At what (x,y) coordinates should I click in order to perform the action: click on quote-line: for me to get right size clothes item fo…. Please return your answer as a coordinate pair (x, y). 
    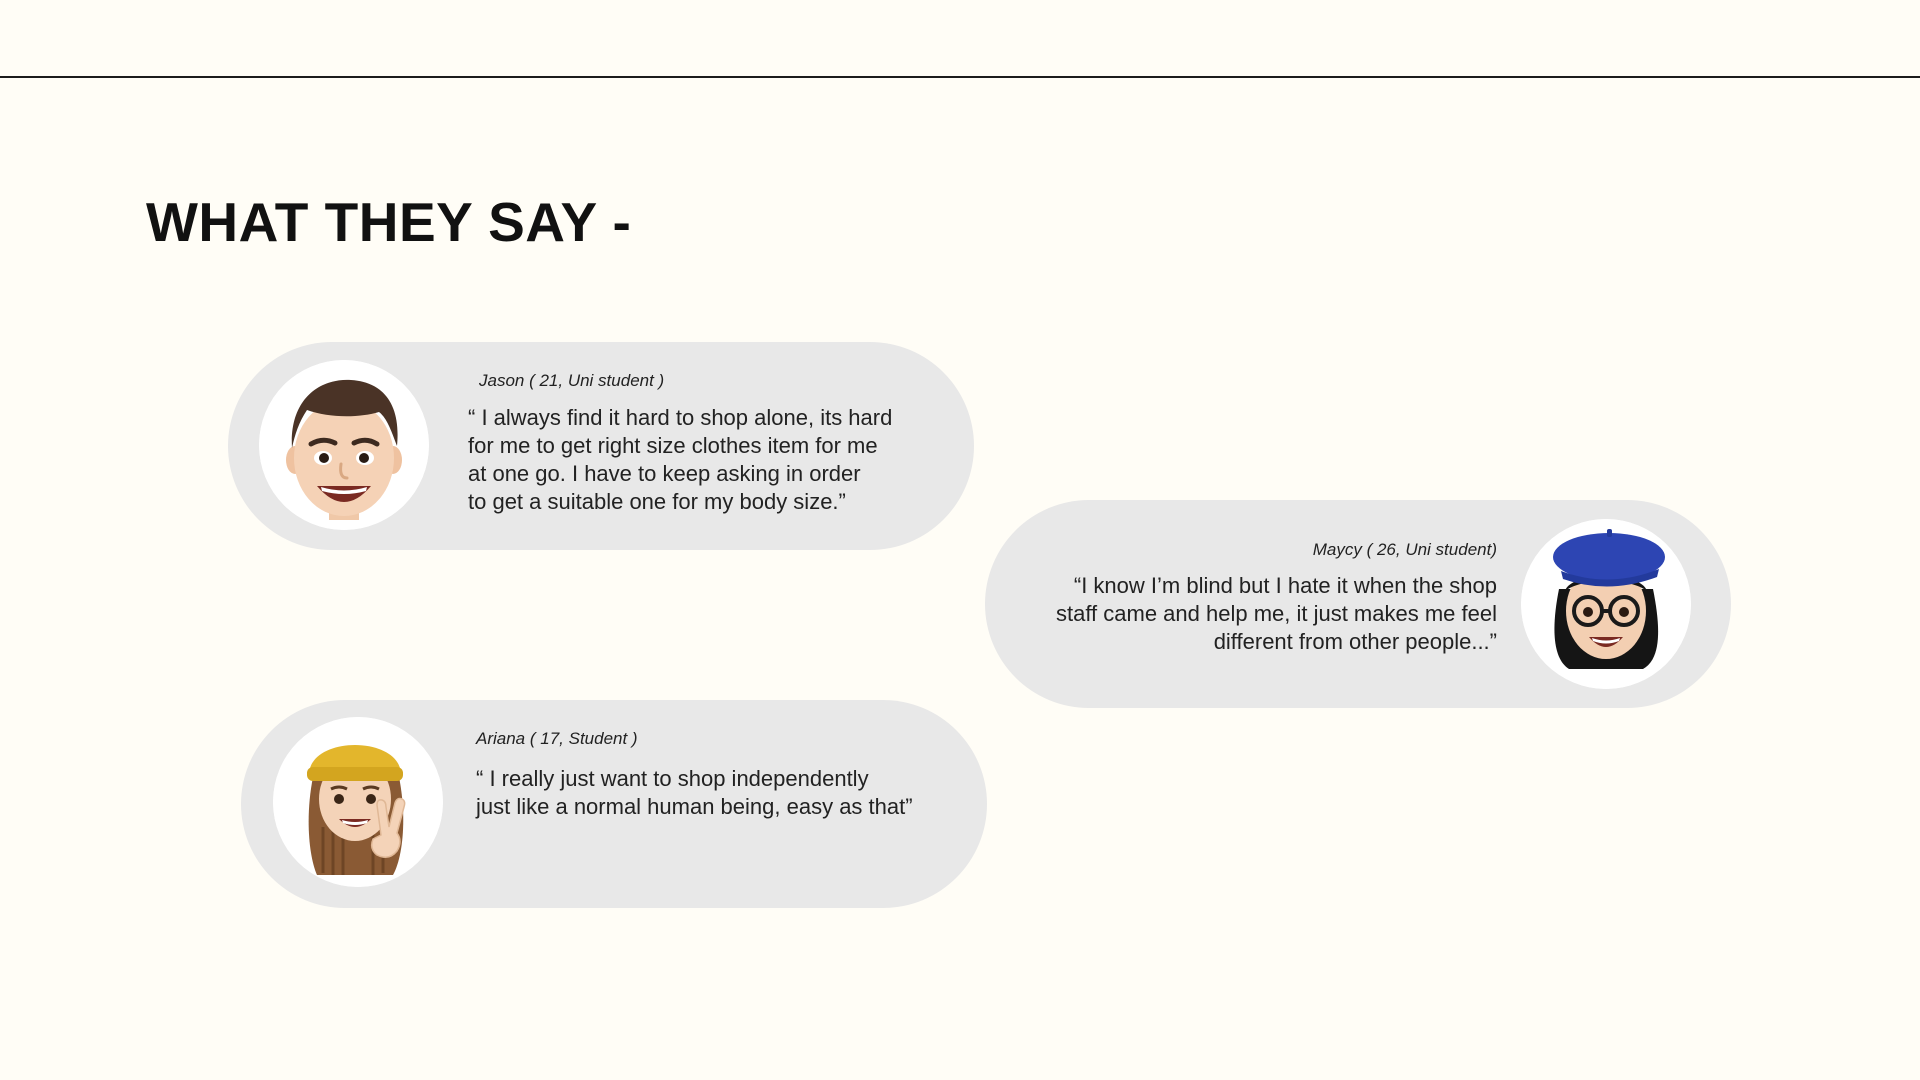
    Looking at the image, I should click on (673, 445).